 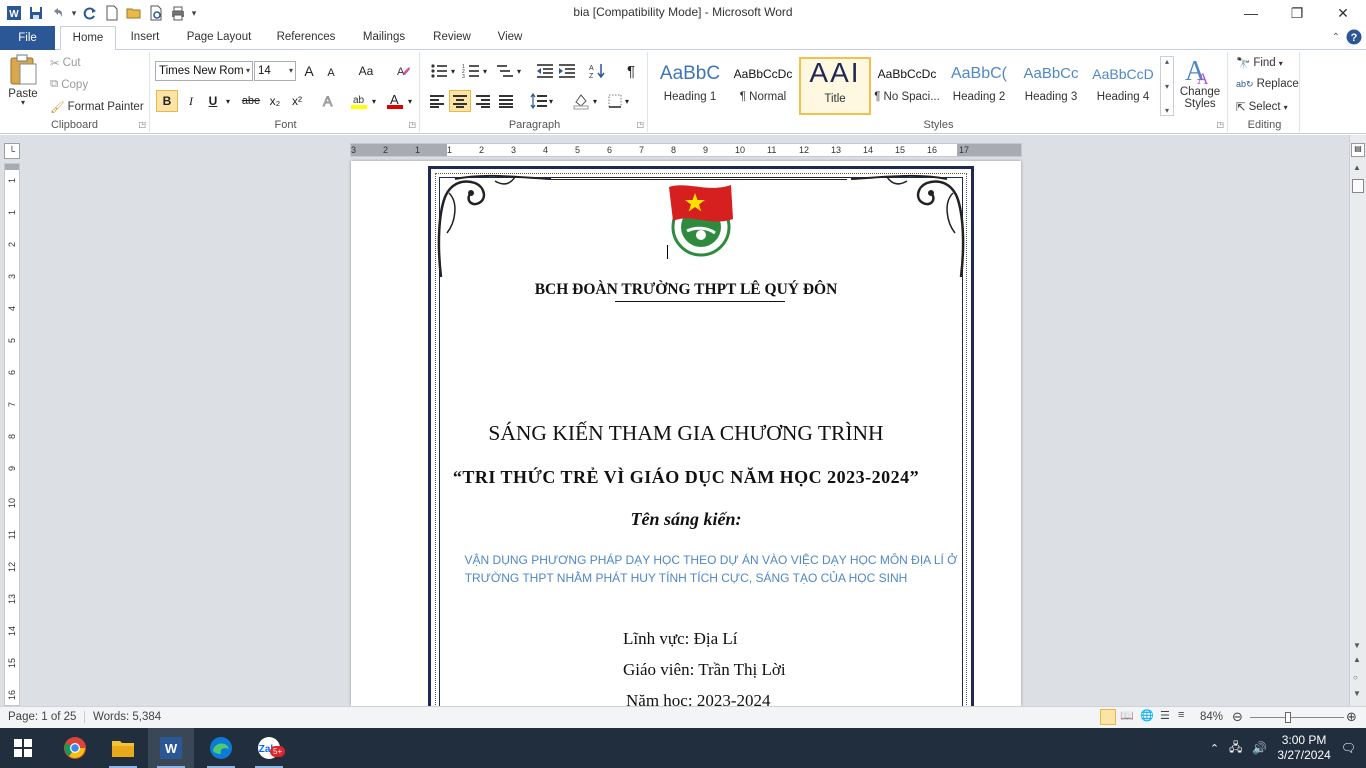 What do you see at coordinates (1211, 717) in the screenshot?
I see `zoom-level: 84%` at bounding box center [1211, 717].